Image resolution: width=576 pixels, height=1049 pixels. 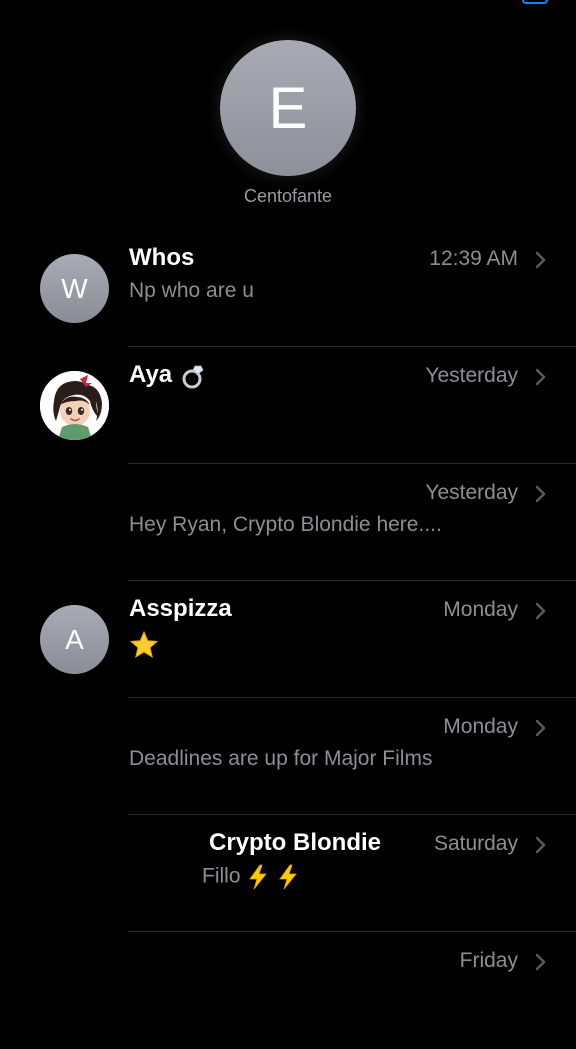 I want to click on cartoon-girl-avatar-icon, so click(x=74, y=405).